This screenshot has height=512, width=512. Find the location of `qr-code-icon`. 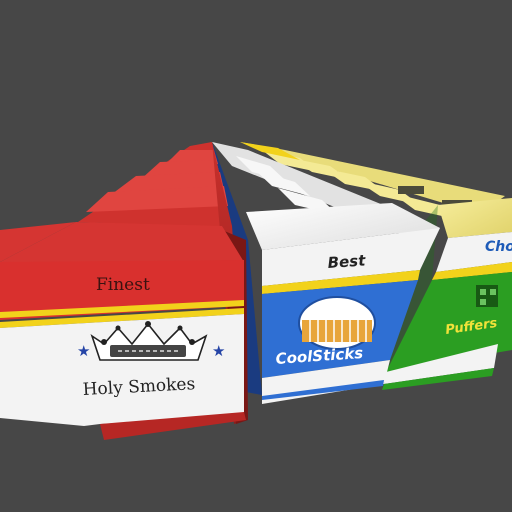

qr-code-icon is located at coordinates (487, 296).